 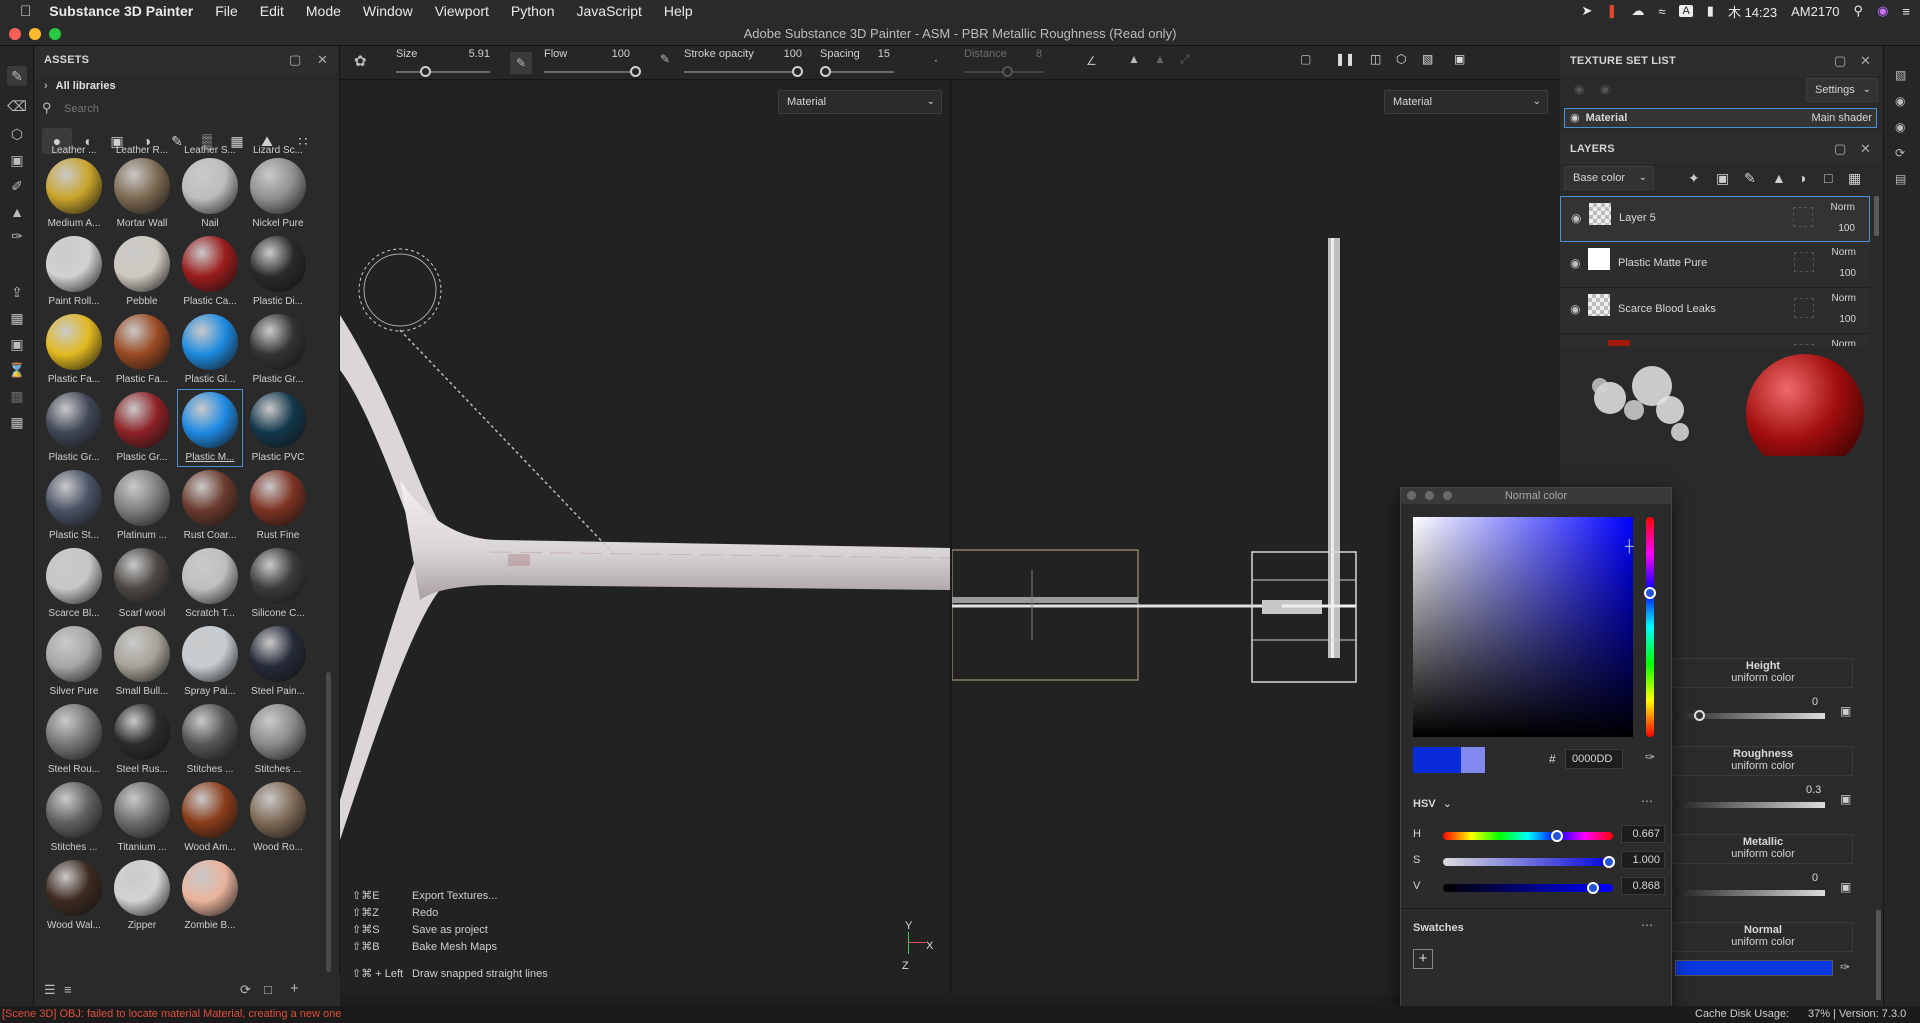 I want to click on menu-python: Python, so click(x=533, y=11).